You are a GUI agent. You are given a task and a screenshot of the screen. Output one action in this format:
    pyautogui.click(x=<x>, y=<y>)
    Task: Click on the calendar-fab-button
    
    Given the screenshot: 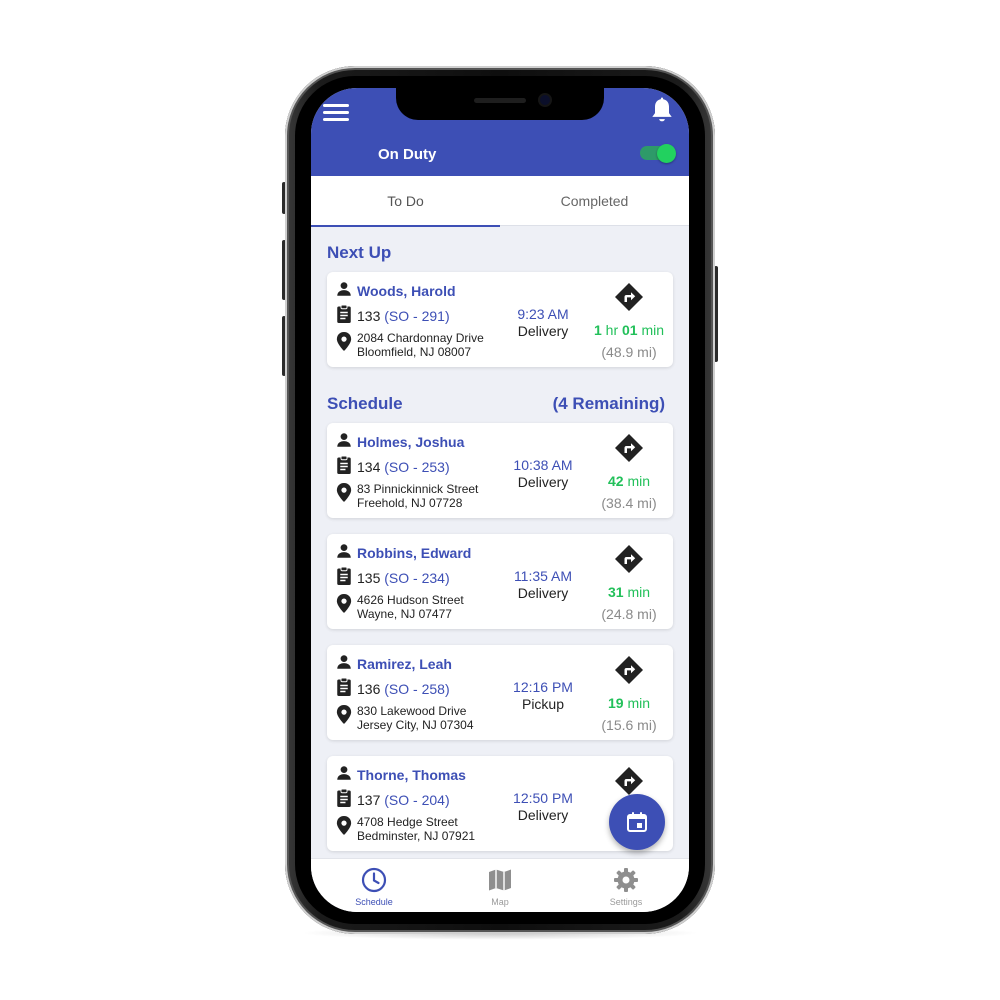 What is the action you would take?
    pyautogui.click(x=637, y=822)
    